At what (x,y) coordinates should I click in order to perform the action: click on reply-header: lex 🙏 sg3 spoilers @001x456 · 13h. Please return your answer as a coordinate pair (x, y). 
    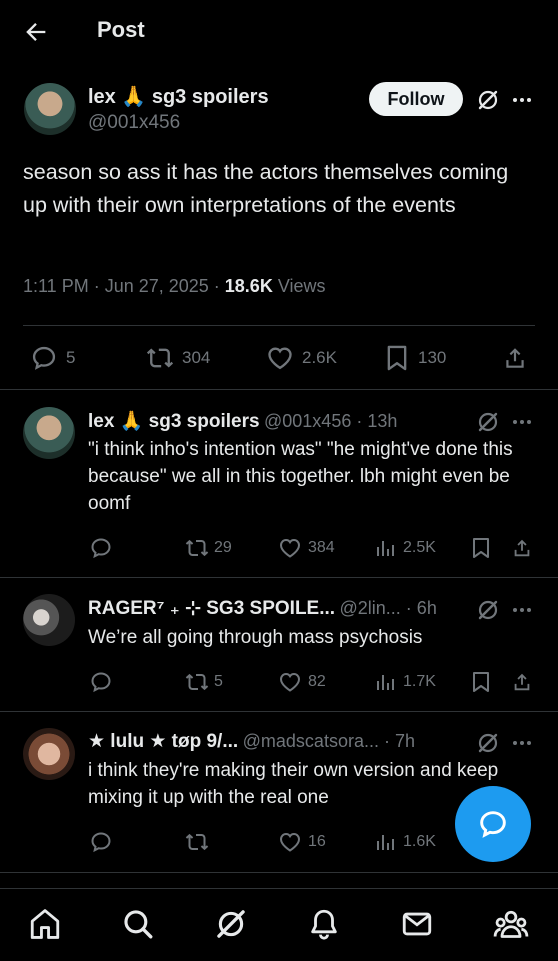
    Looking at the image, I should click on (242, 421).